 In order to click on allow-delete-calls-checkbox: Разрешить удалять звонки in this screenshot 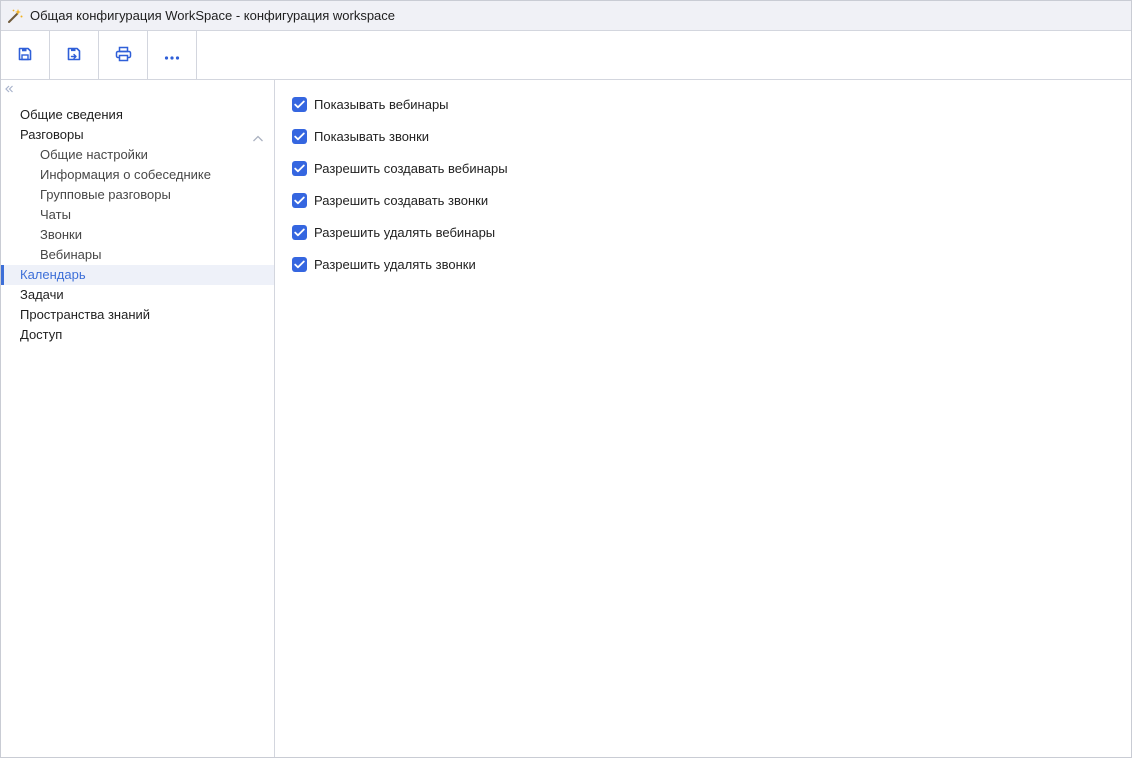, I will do `click(384, 264)`.